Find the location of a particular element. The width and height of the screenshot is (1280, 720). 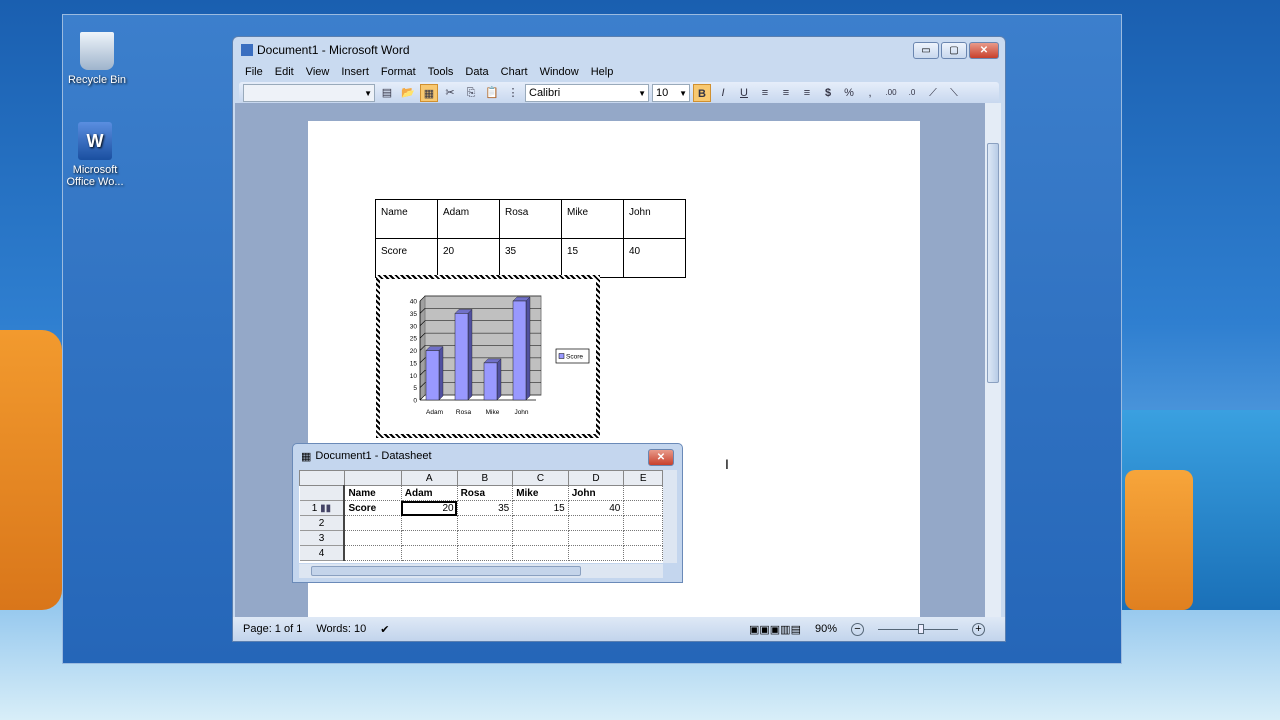

word-count: Words: 10 is located at coordinates (341, 629).